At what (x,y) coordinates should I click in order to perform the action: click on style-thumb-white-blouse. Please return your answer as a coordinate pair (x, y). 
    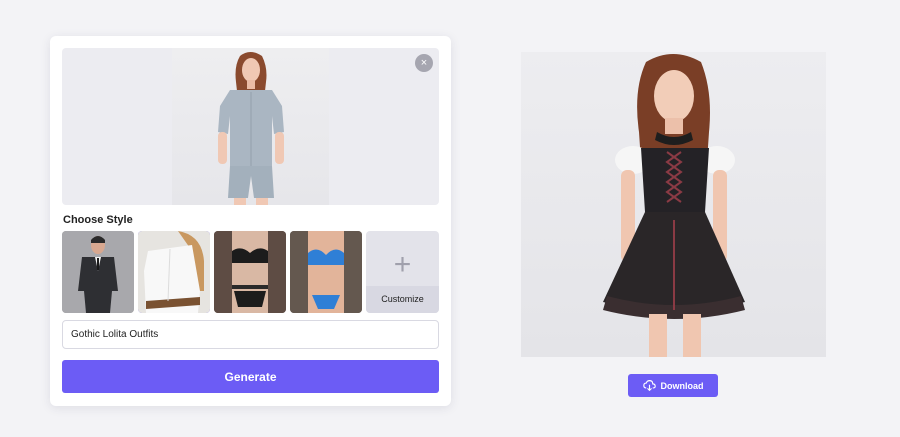
    Looking at the image, I should click on (174, 272).